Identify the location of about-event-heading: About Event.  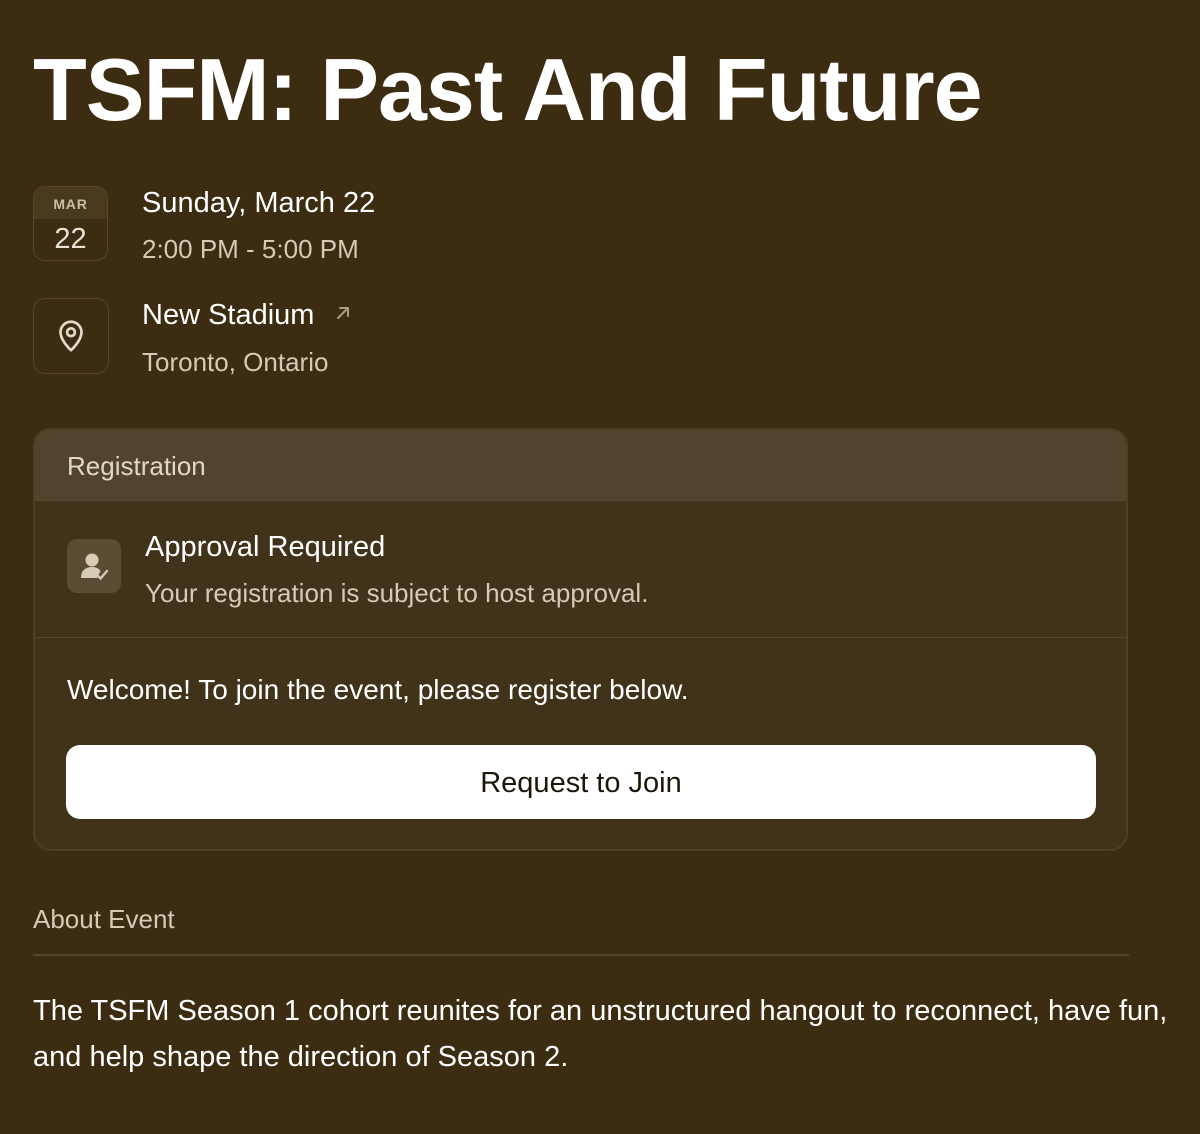
(104, 919).